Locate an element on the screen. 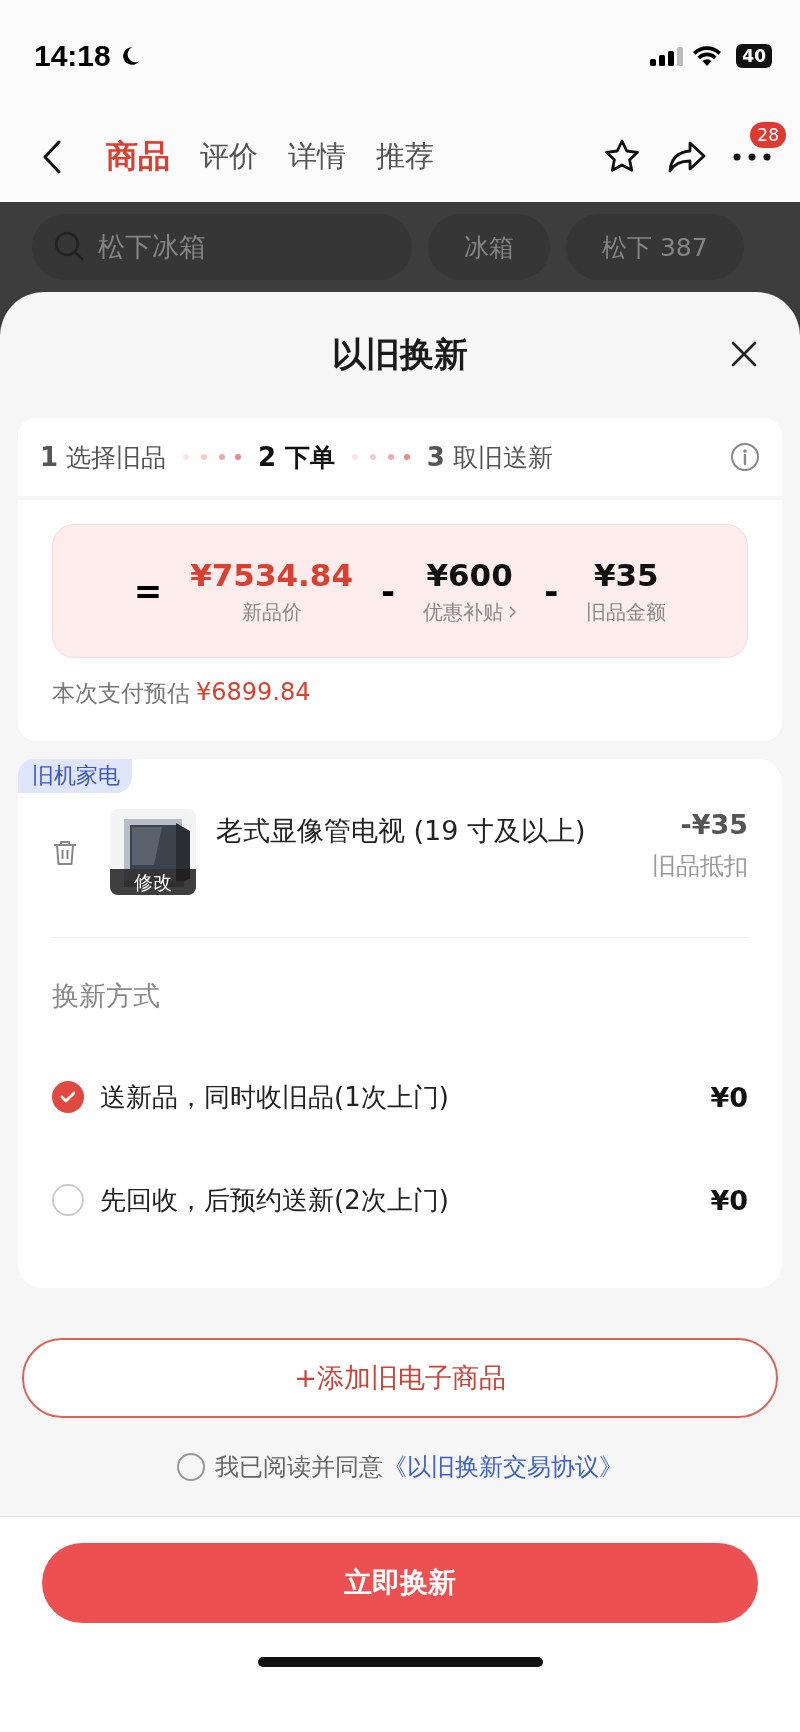  step-item: 3 取旧送新 is located at coordinates (489, 457).